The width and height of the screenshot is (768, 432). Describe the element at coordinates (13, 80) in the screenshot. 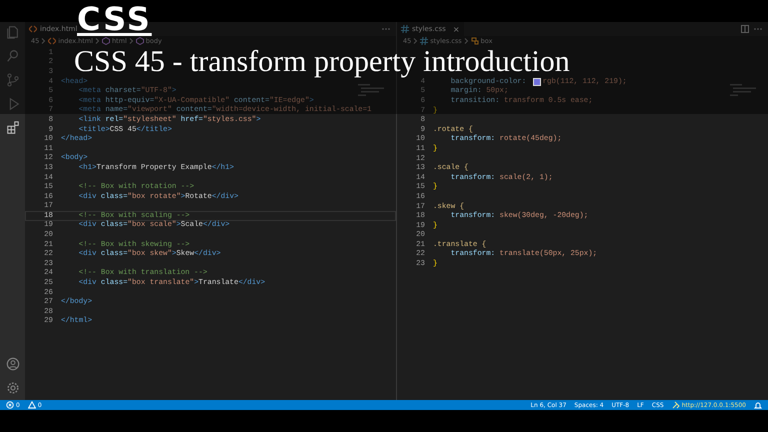

I see `branch-icon` at that location.